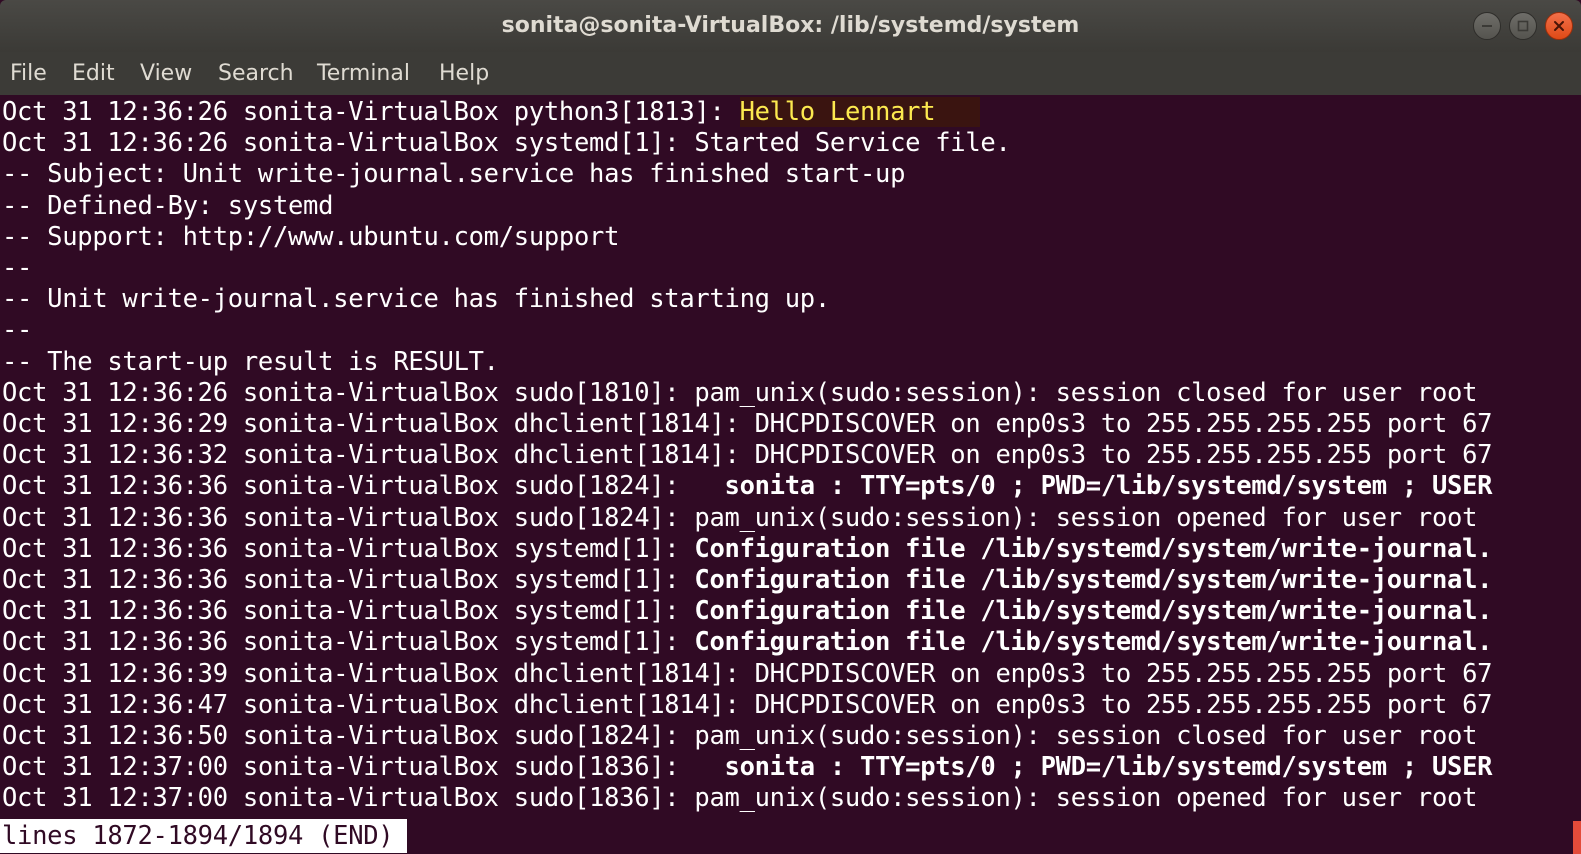  I want to click on maximize-button, so click(1523, 26).